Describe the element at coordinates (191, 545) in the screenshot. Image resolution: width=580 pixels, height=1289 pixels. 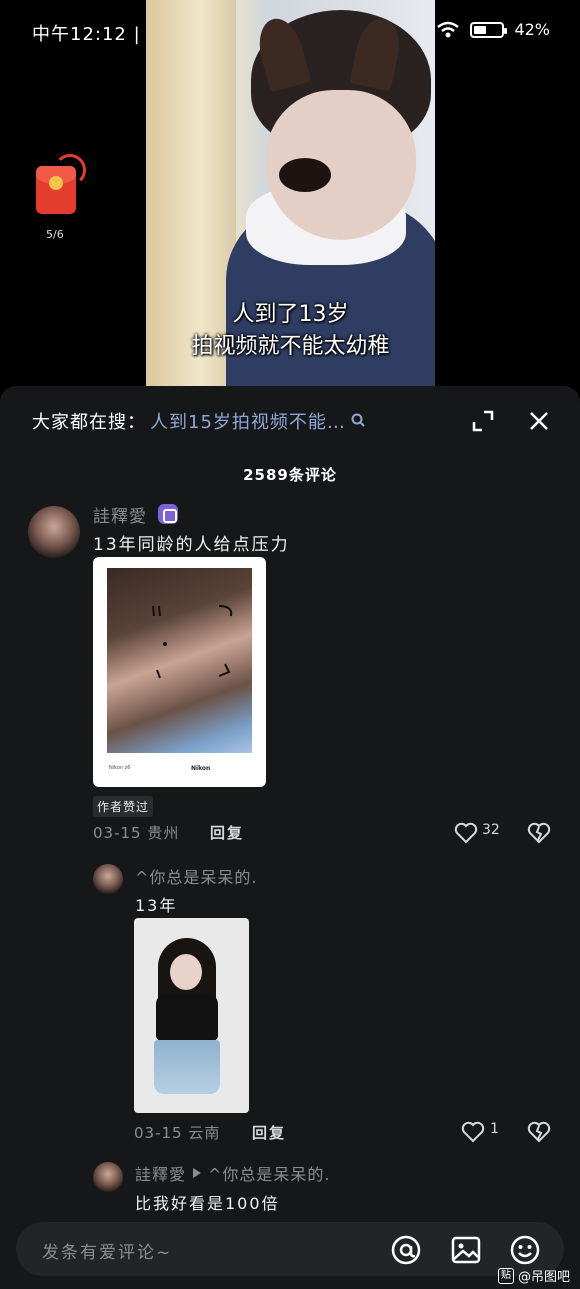
I see `comment-text: 13年同龄的人给点压力` at that location.